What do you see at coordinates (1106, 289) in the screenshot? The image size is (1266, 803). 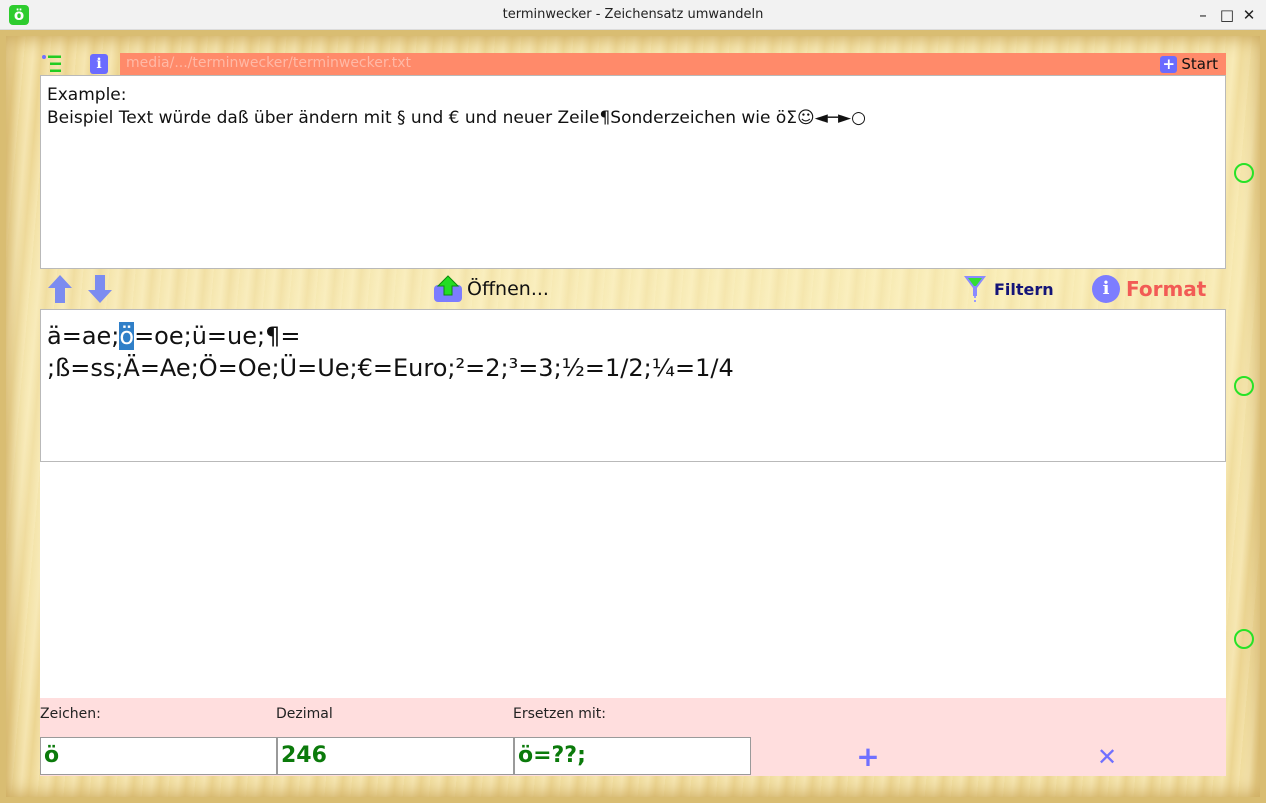 I see `info-circle-icon: i` at bounding box center [1106, 289].